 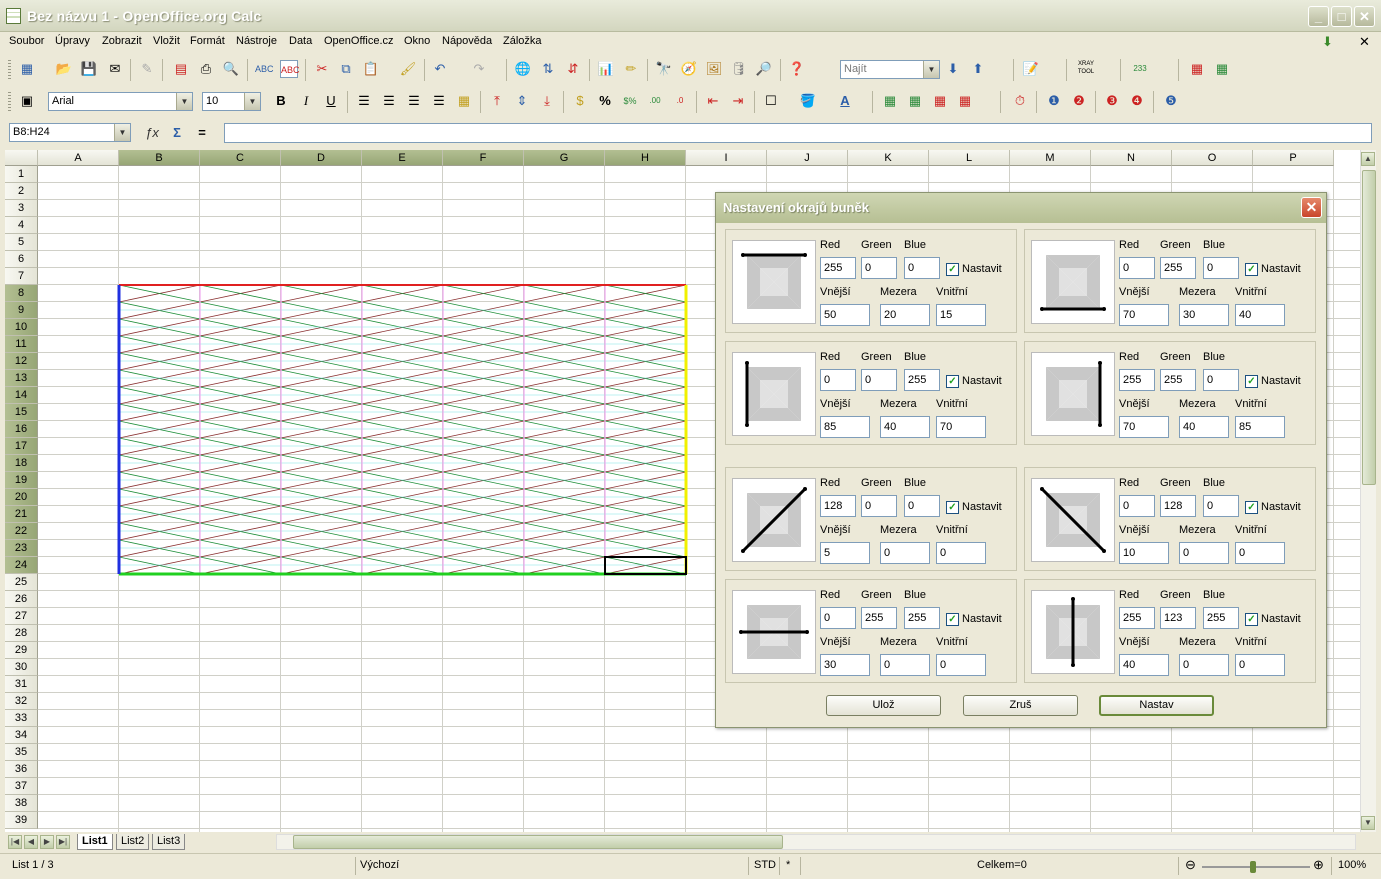 I want to click on italic-icon: I, so click(x=306, y=101).